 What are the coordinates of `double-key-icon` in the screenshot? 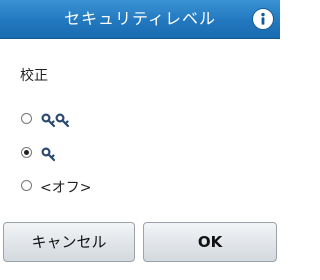 It's located at (55, 120).